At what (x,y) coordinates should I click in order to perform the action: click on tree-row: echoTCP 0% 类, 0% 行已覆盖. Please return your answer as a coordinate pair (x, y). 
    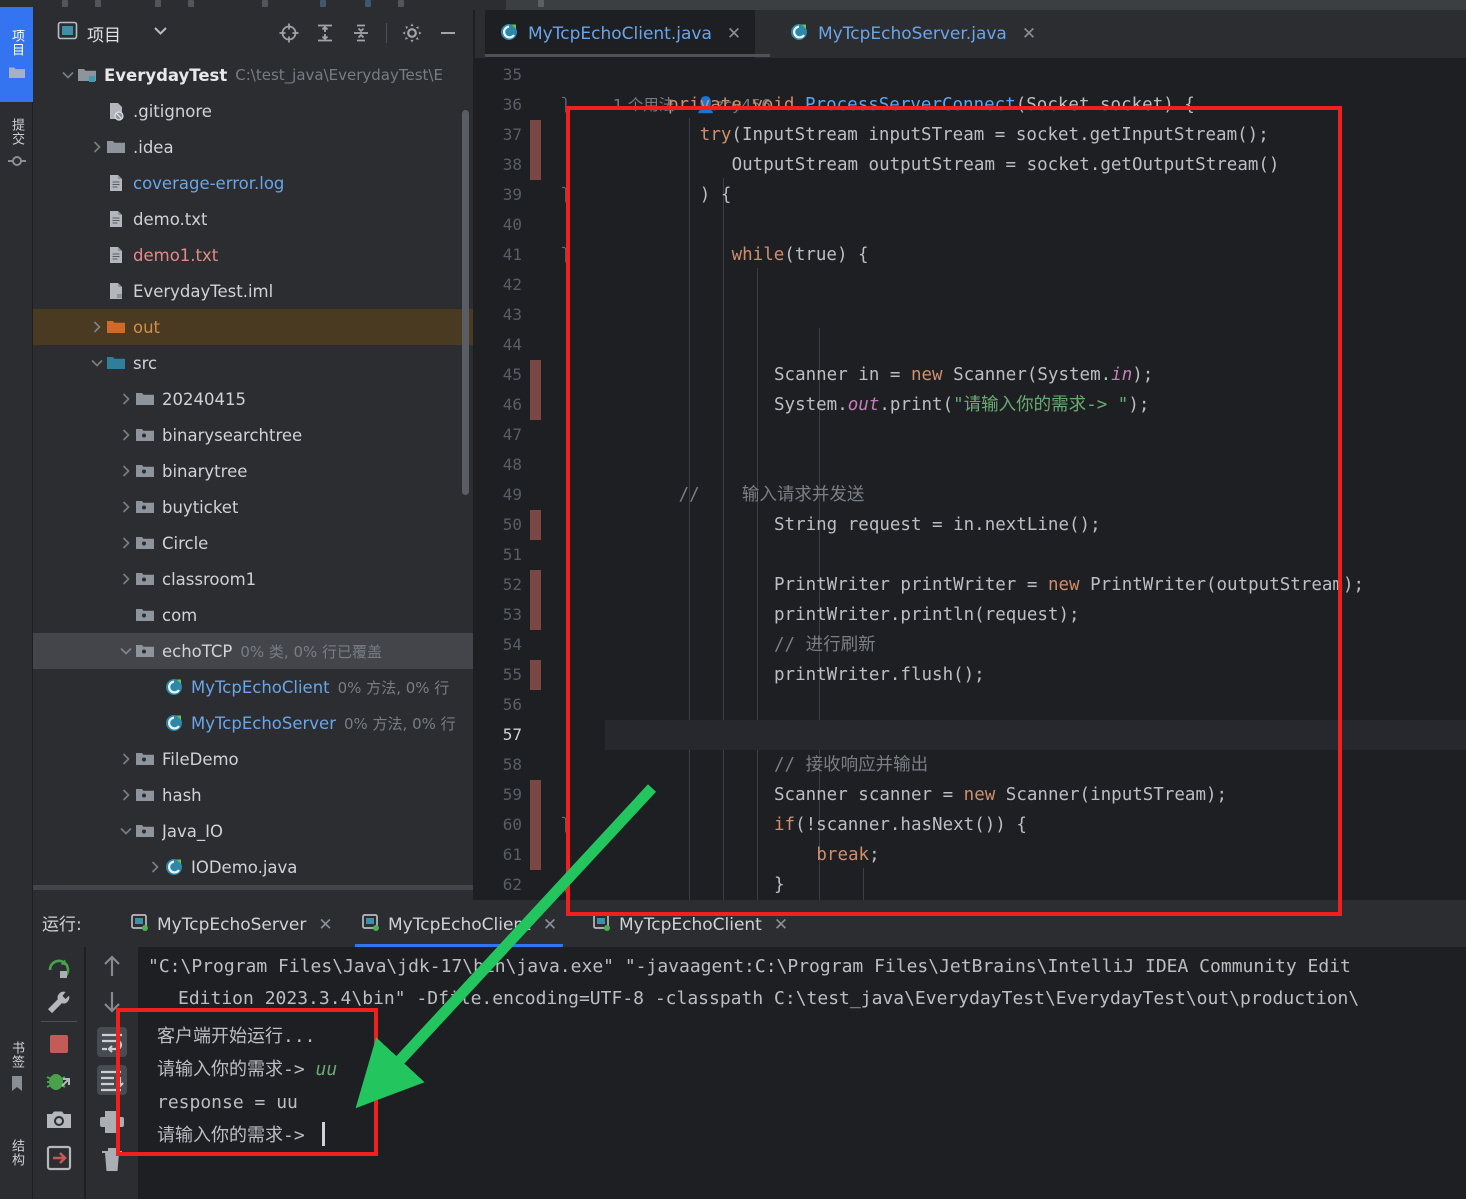
    Looking at the image, I should click on (253, 651).